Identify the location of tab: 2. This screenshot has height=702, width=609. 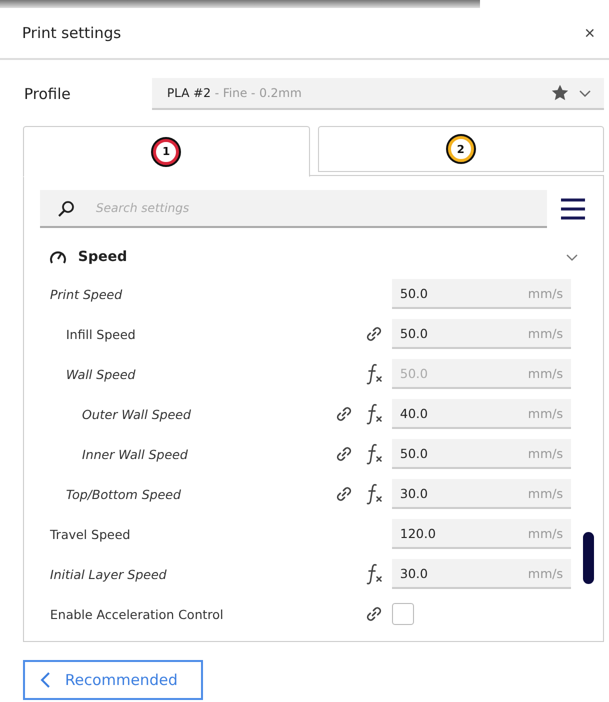
(461, 149).